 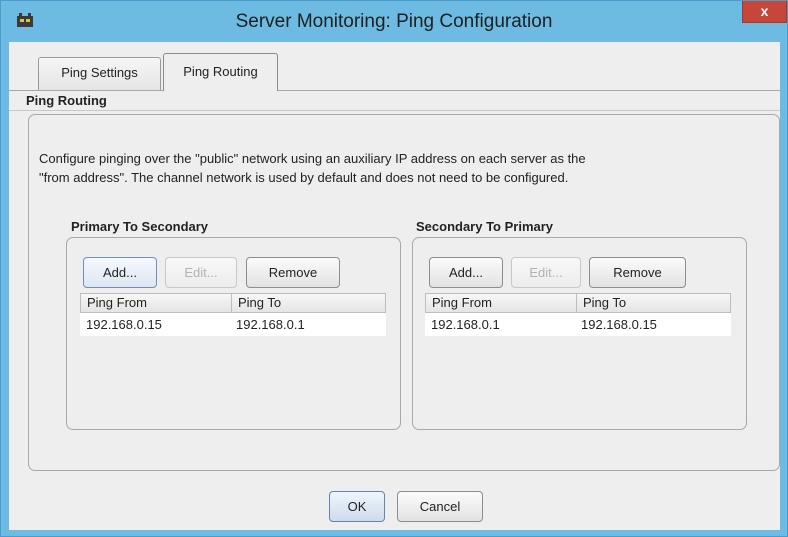 I want to click on table-row: 192.168.0.1 192.168.0.15, so click(x=578, y=324).